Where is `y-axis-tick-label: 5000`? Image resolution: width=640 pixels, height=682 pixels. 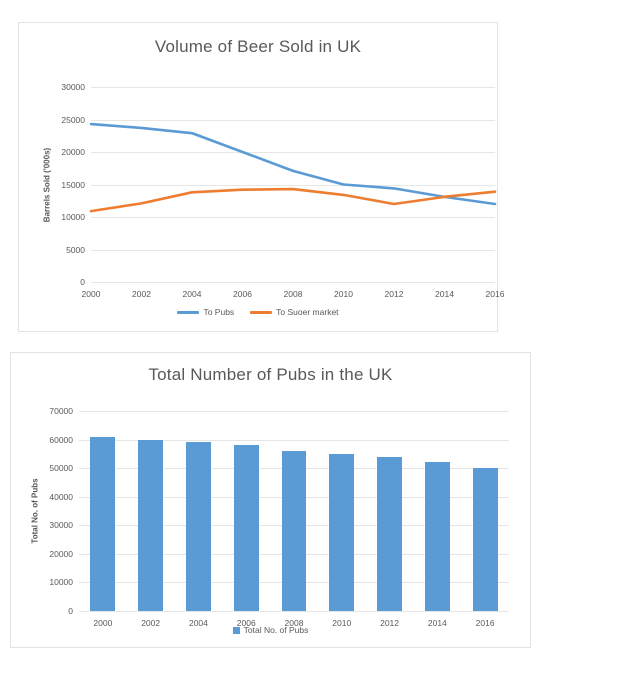
y-axis-tick-label: 5000 is located at coordinates (75, 249).